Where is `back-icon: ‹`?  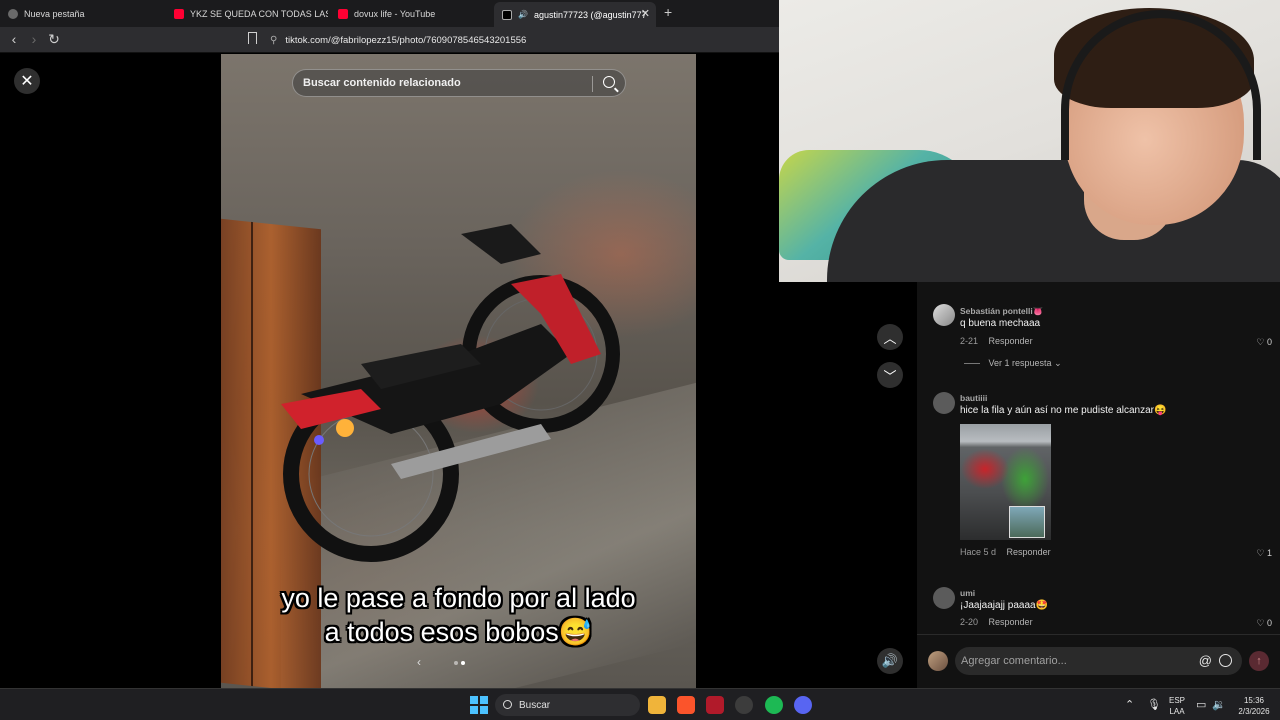 back-icon: ‹ is located at coordinates (14, 39).